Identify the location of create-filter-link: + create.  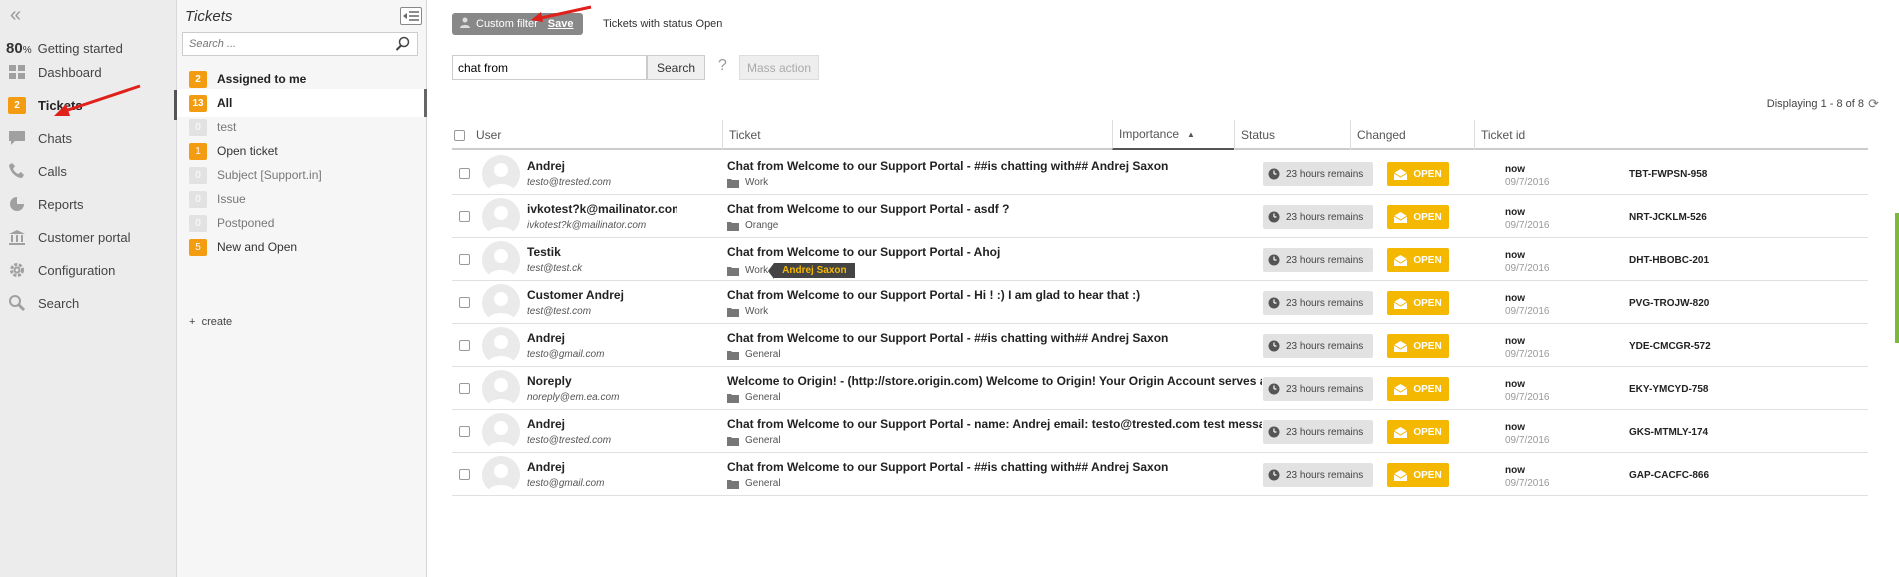
(210, 322).